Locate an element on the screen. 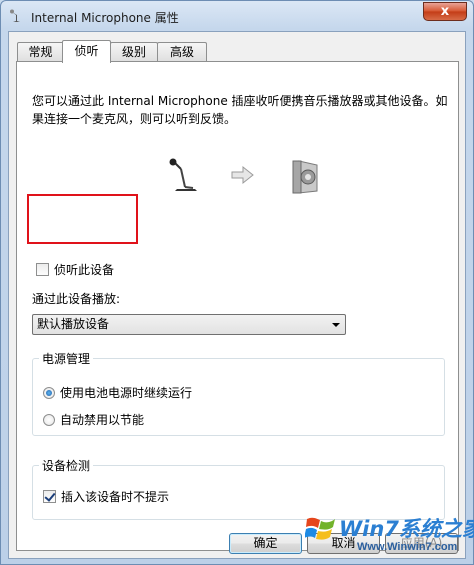 This screenshot has height=565, width=474. win7-watermark: Win7系统之家 Www.Winwin7.com is located at coordinates (387, 534).